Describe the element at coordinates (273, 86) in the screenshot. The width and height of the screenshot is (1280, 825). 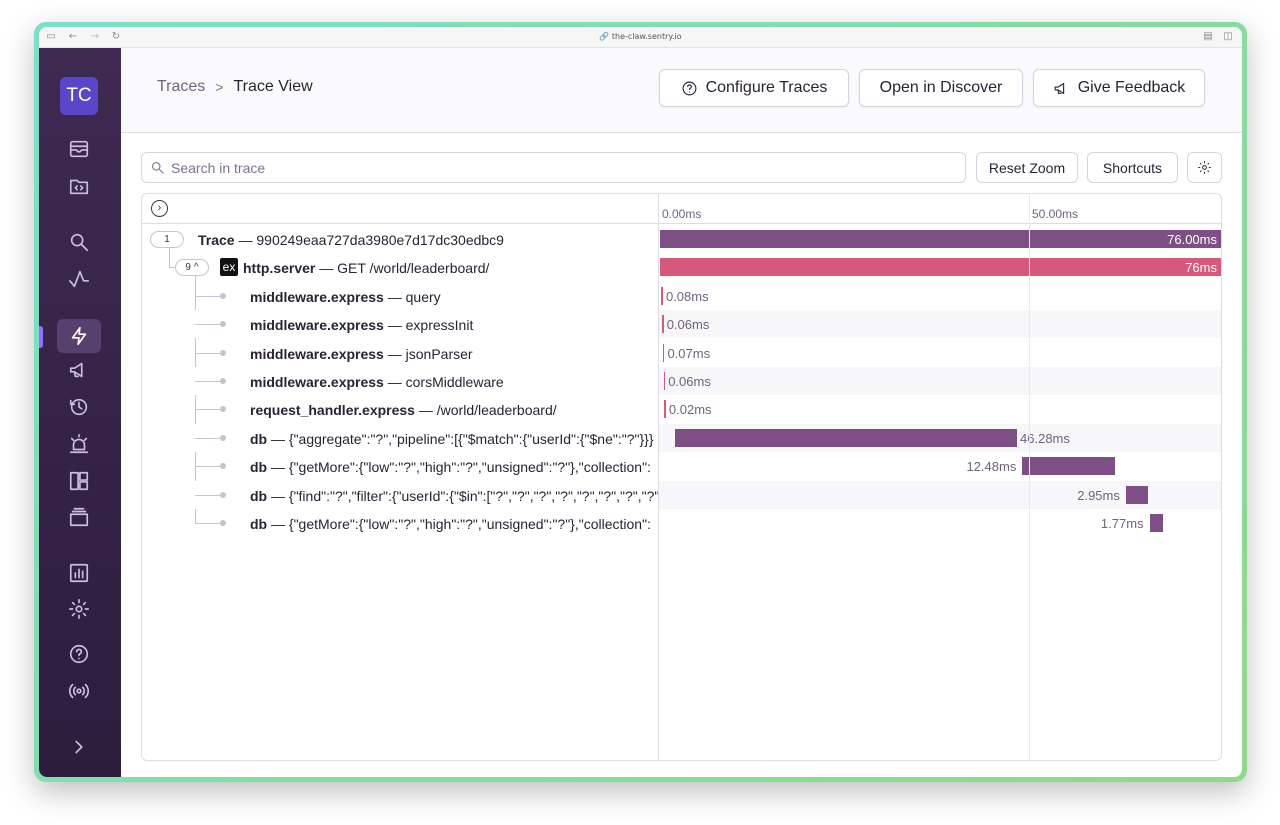
I see `page-title: Trace View` at that location.